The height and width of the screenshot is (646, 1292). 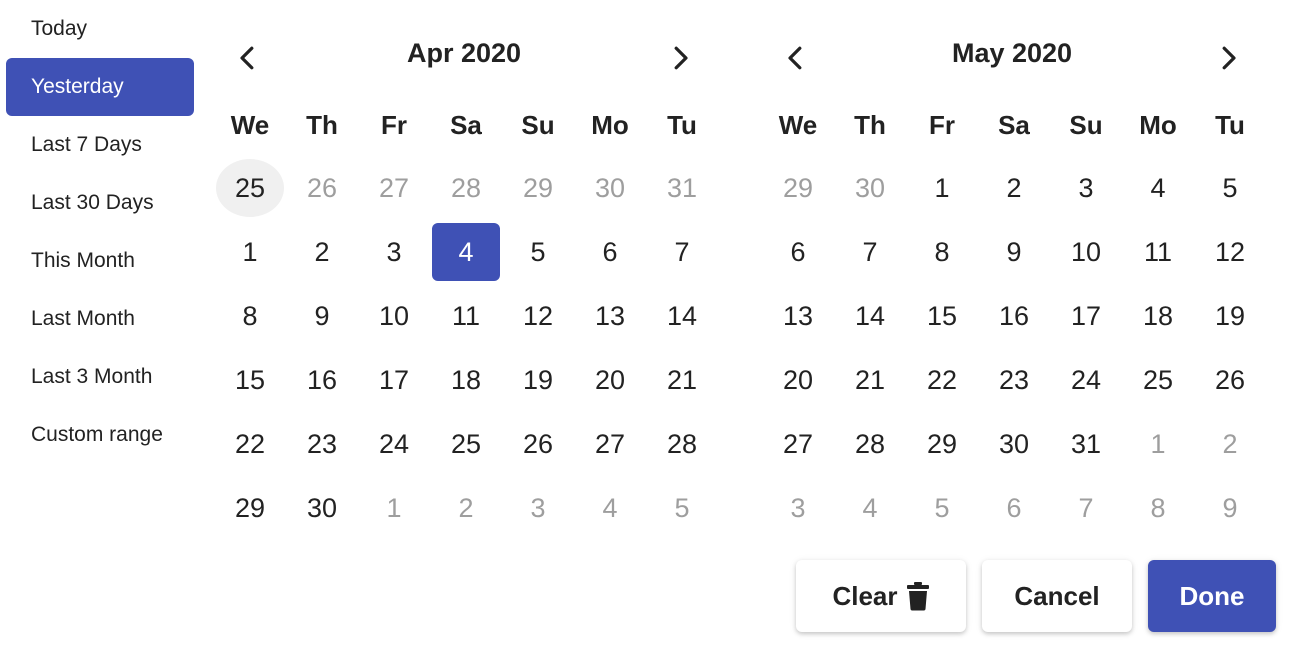 What do you see at coordinates (100, 145) in the screenshot?
I see `preset-last-7-days: Last 7 Days` at bounding box center [100, 145].